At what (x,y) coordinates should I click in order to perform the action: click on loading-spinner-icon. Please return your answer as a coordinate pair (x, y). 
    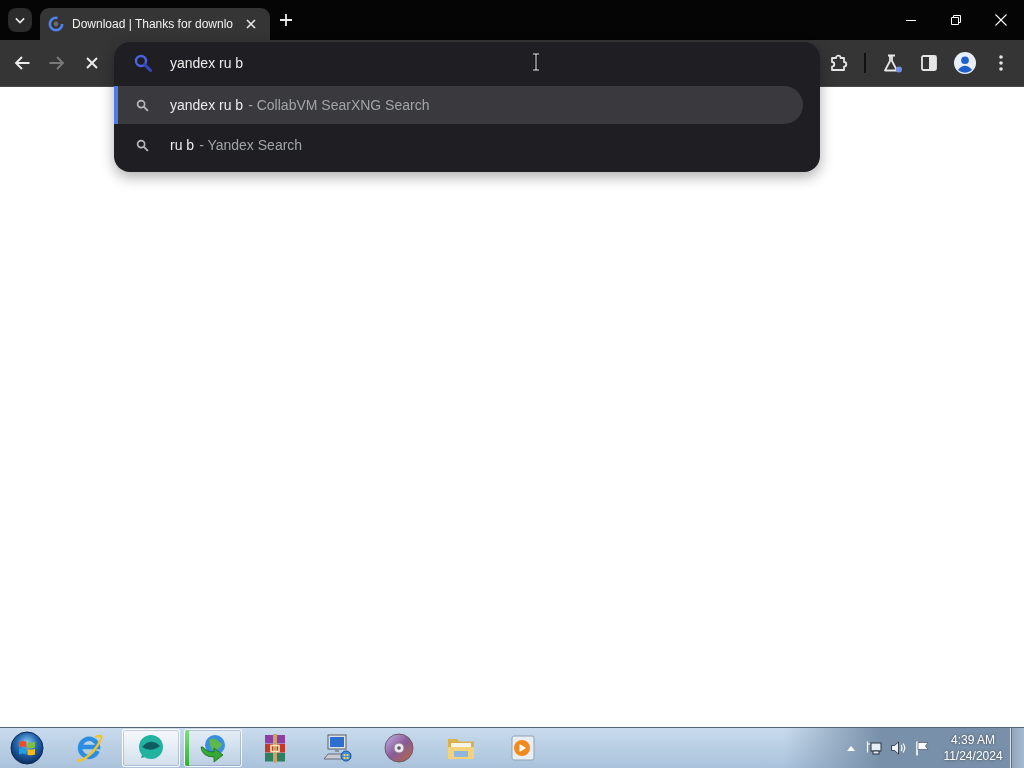
    Looking at the image, I should click on (56, 24).